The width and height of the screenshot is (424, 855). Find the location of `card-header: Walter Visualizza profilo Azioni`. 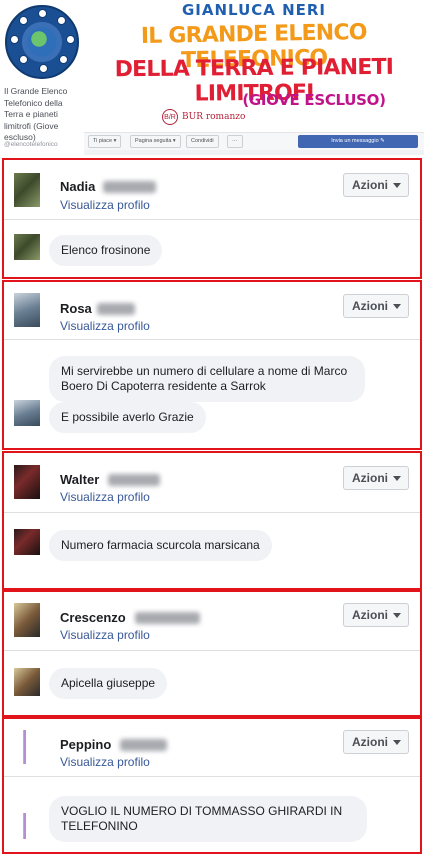

card-header: Walter Visualizza profilo Azioni is located at coordinates (212, 483).